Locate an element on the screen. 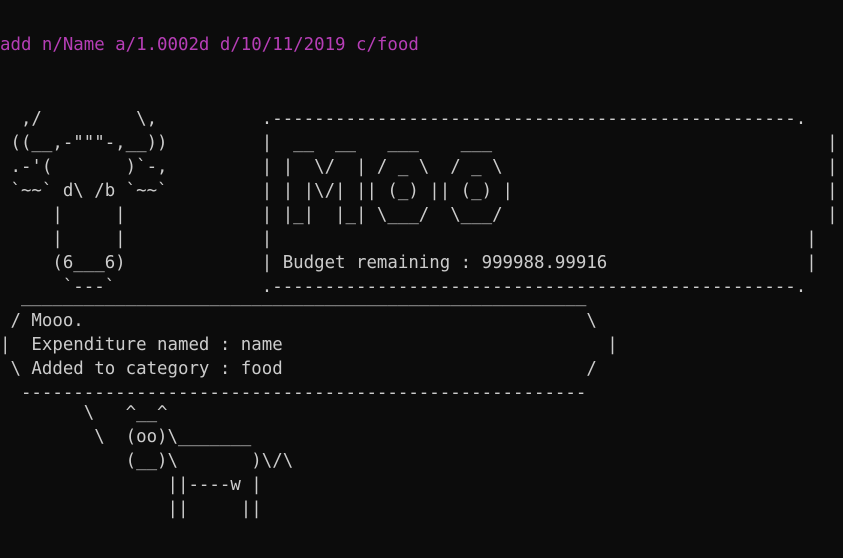  banner-line-2: ((__,-"""-,__)) | __ __ ___ ___ | is located at coordinates (419, 143).